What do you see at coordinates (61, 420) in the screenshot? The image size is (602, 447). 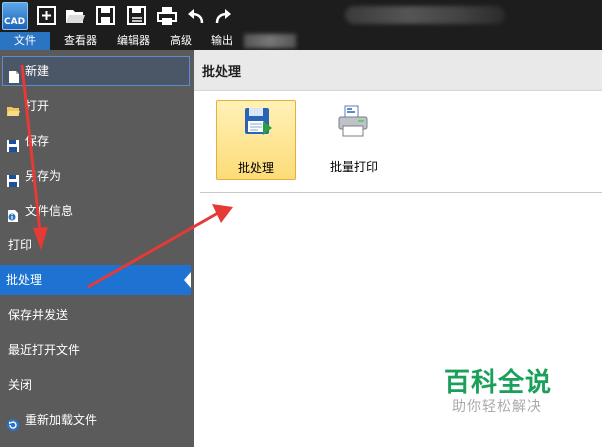 I see `sidebar-item-label: 重新加载文件` at bounding box center [61, 420].